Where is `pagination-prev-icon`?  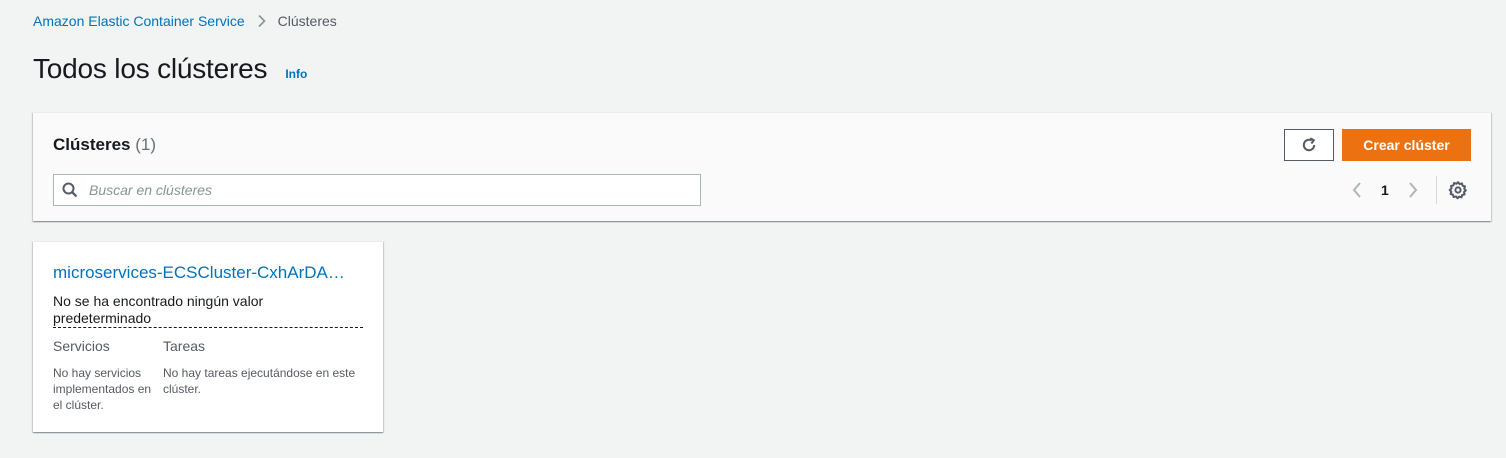
pagination-prev-icon is located at coordinates (1357, 190).